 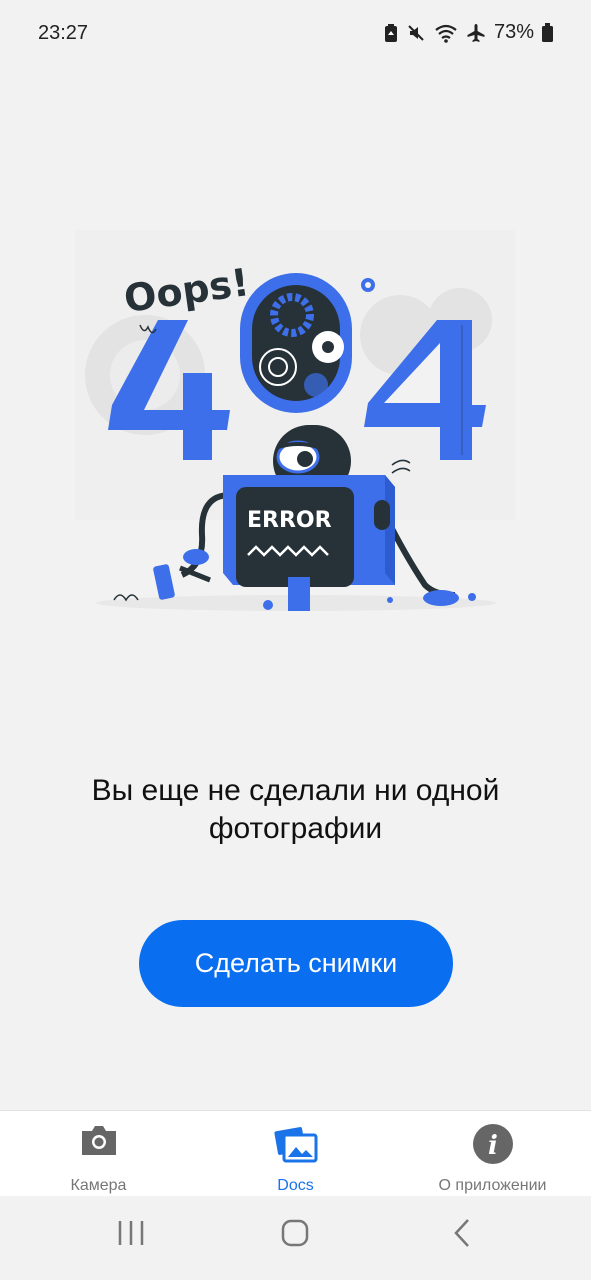 What do you see at coordinates (513, 32) in the screenshot?
I see `battery-percent: 73%` at bounding box center [513, 32].